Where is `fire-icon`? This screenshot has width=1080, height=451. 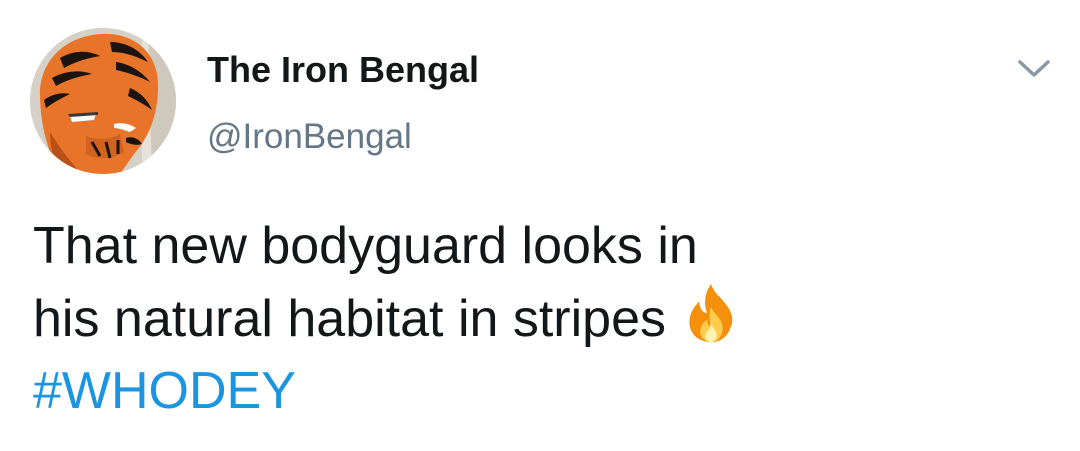 fire-icon is located at coordinates (711, 313).